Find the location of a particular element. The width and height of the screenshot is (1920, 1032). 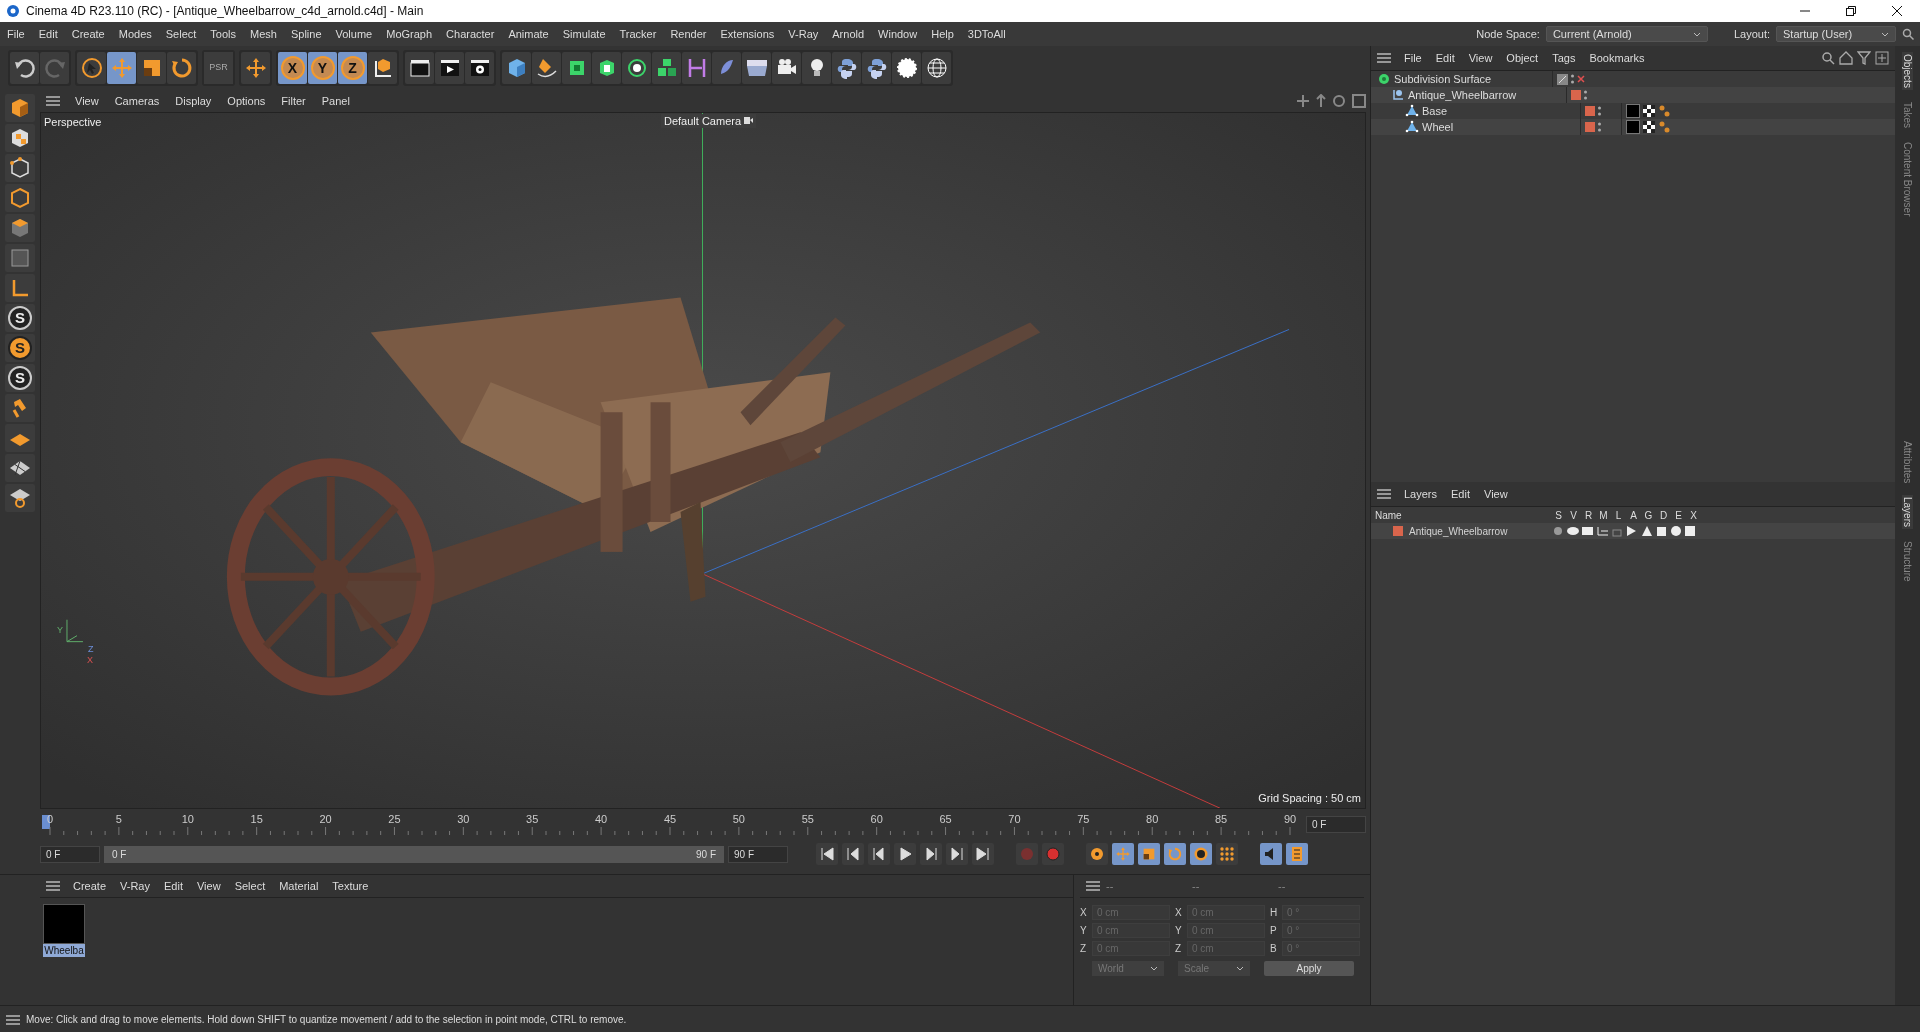

sound-icon is located at coordinates (1271, 854).